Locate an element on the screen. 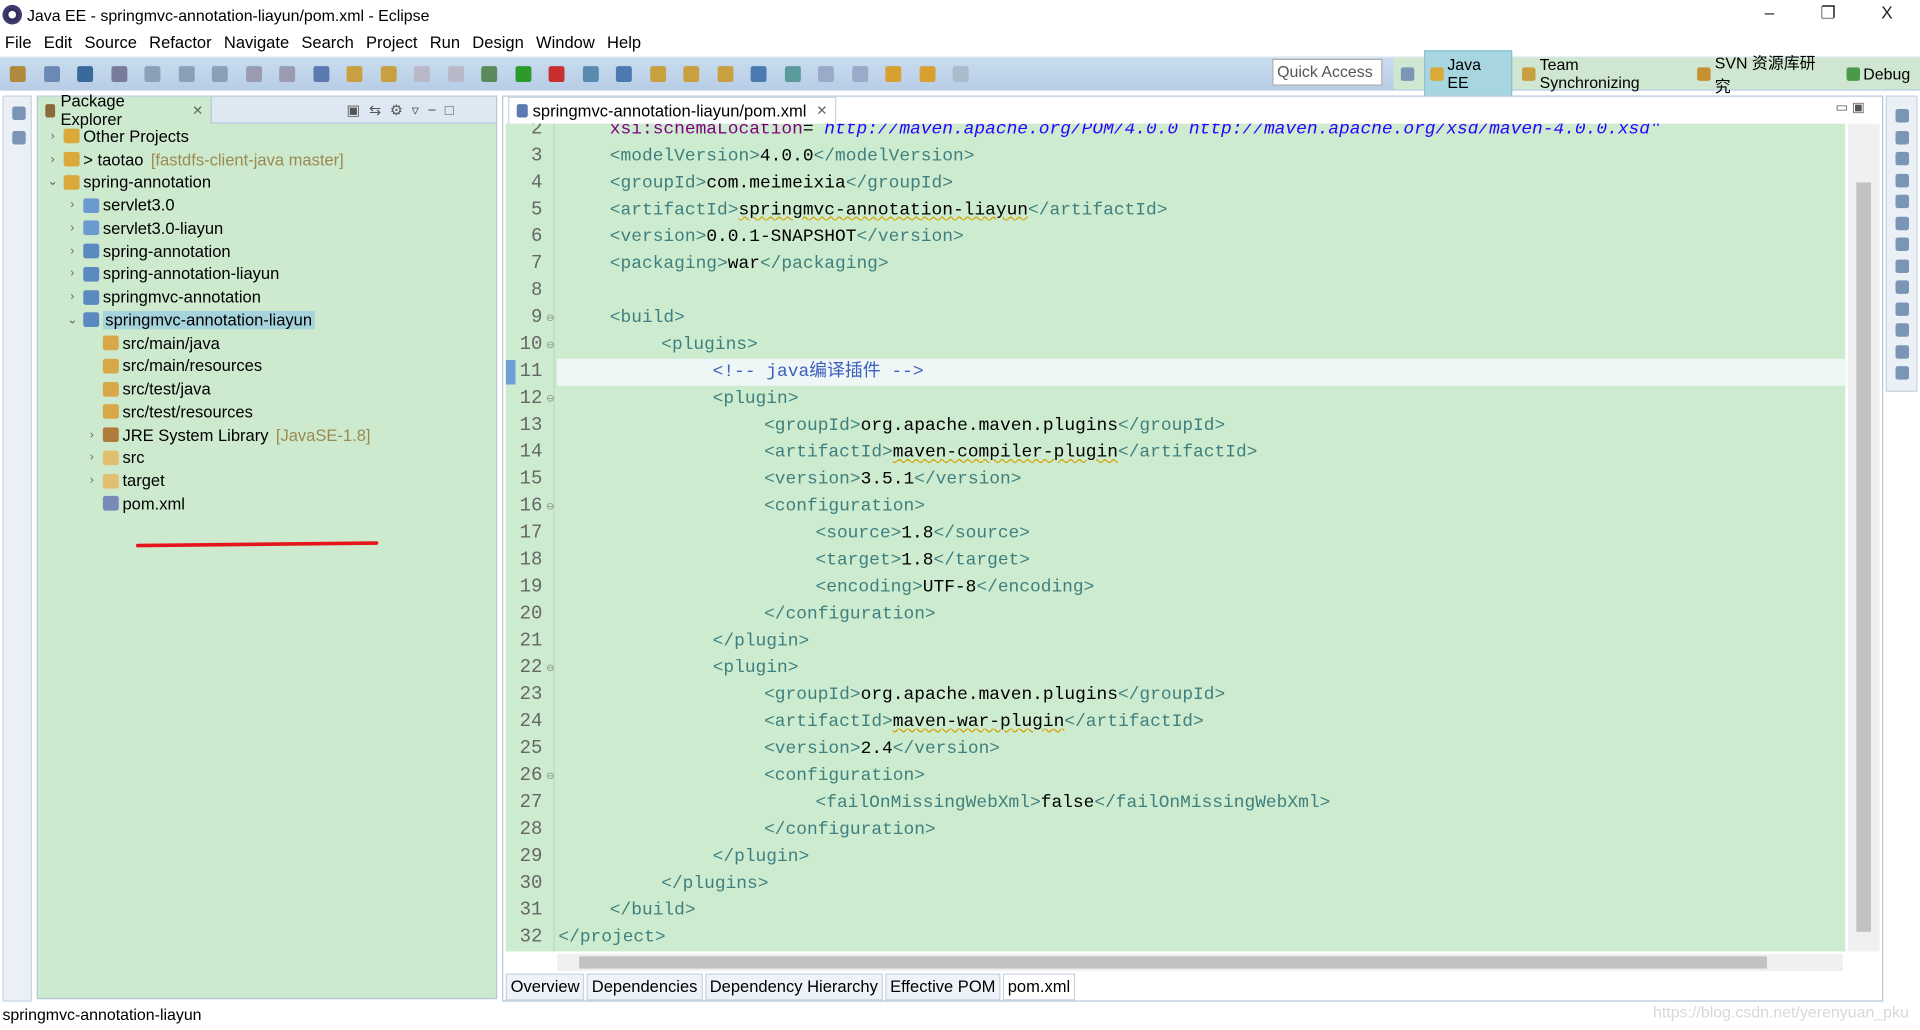  tree-item: src/test/java is located at coordinates (267, 388).